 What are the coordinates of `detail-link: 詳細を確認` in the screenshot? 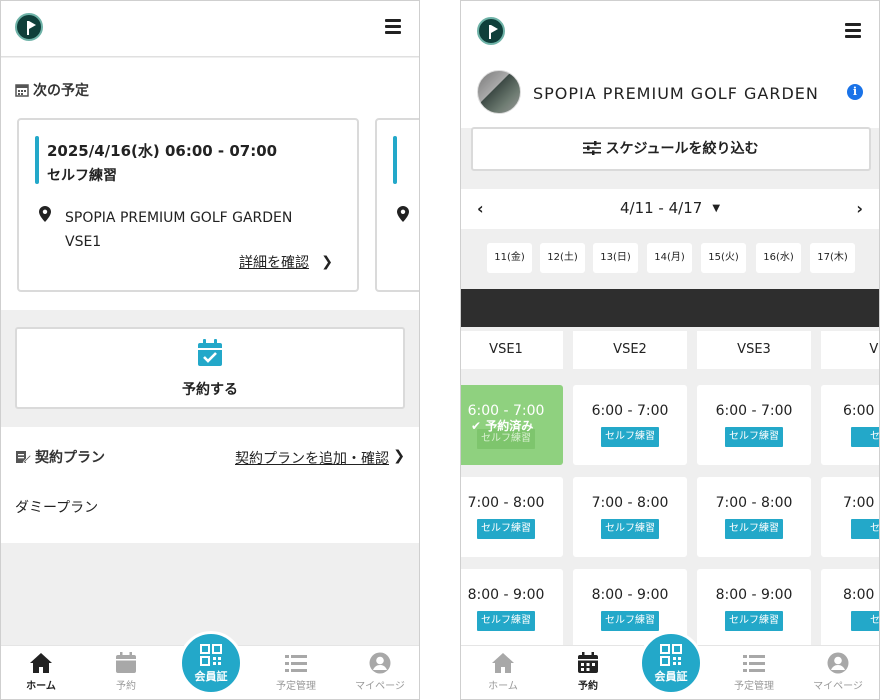 It's located at (274, 262).